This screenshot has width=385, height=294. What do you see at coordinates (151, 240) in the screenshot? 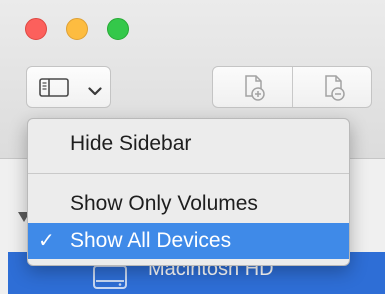
I see `menu-item-label: Show All Devices` at bounding box center [151, 240].